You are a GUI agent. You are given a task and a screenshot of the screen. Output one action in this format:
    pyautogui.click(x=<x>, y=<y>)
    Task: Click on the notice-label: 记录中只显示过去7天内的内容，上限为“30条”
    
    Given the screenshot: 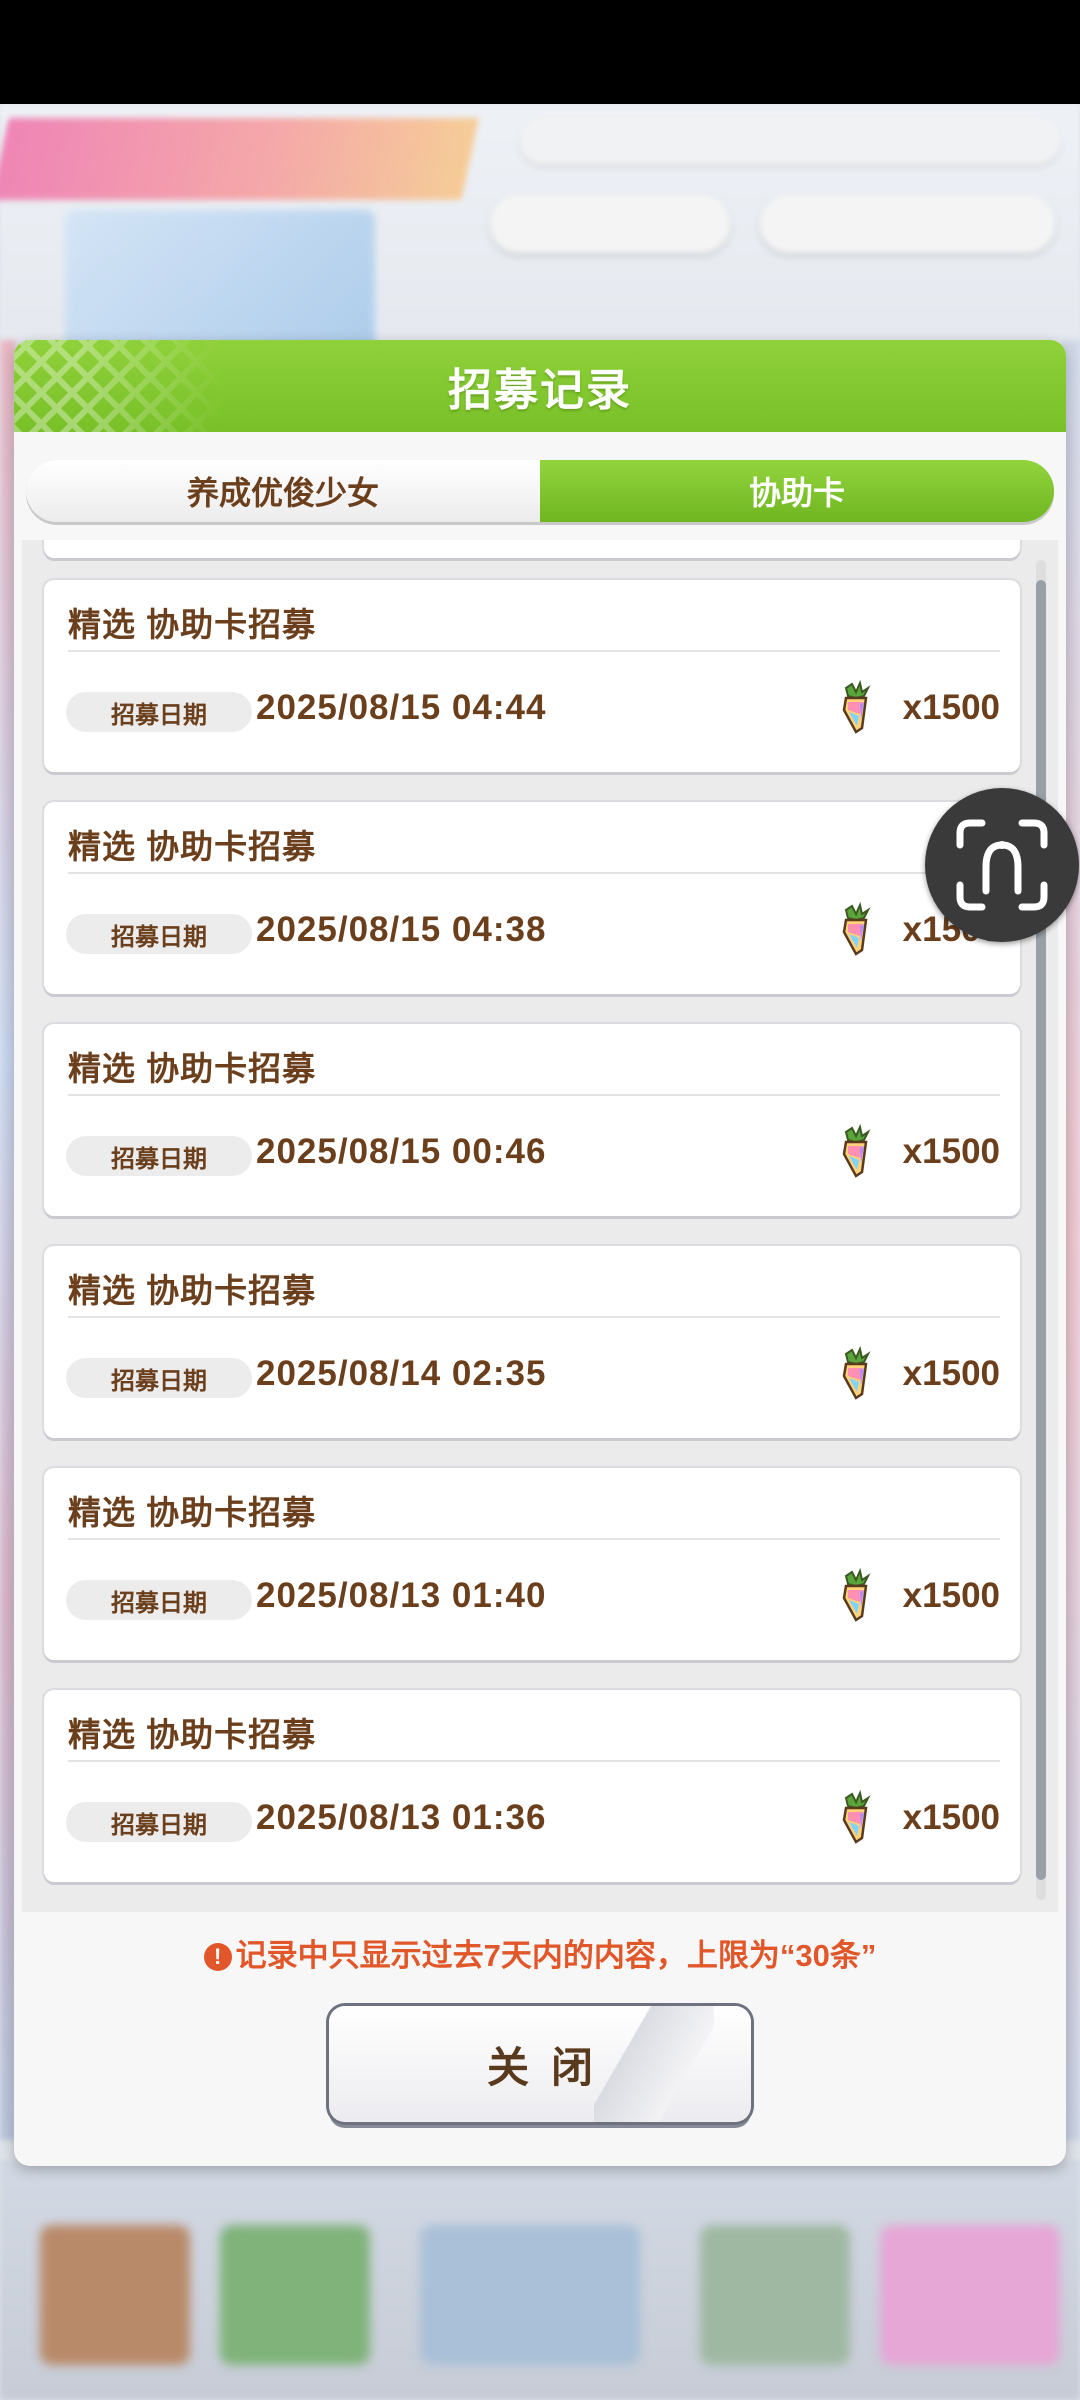 What is the action you would take?
    pyautogui.click(x=556, y=1955)
    